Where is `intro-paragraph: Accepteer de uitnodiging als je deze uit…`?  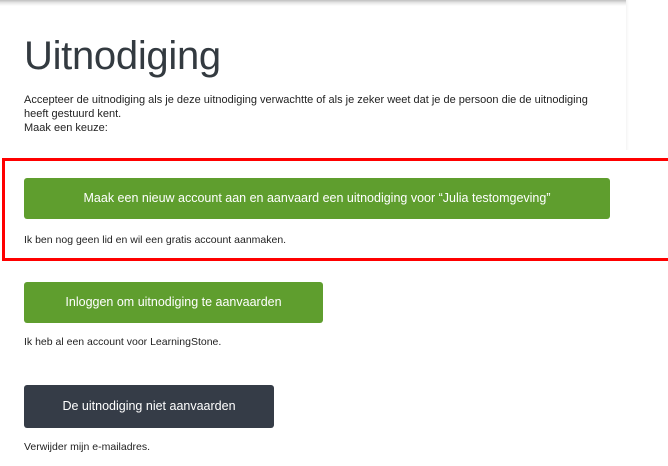
intro-paragraph: Accepteer de uitnodiging als je deze uit… is located at coordinates (306, 107).